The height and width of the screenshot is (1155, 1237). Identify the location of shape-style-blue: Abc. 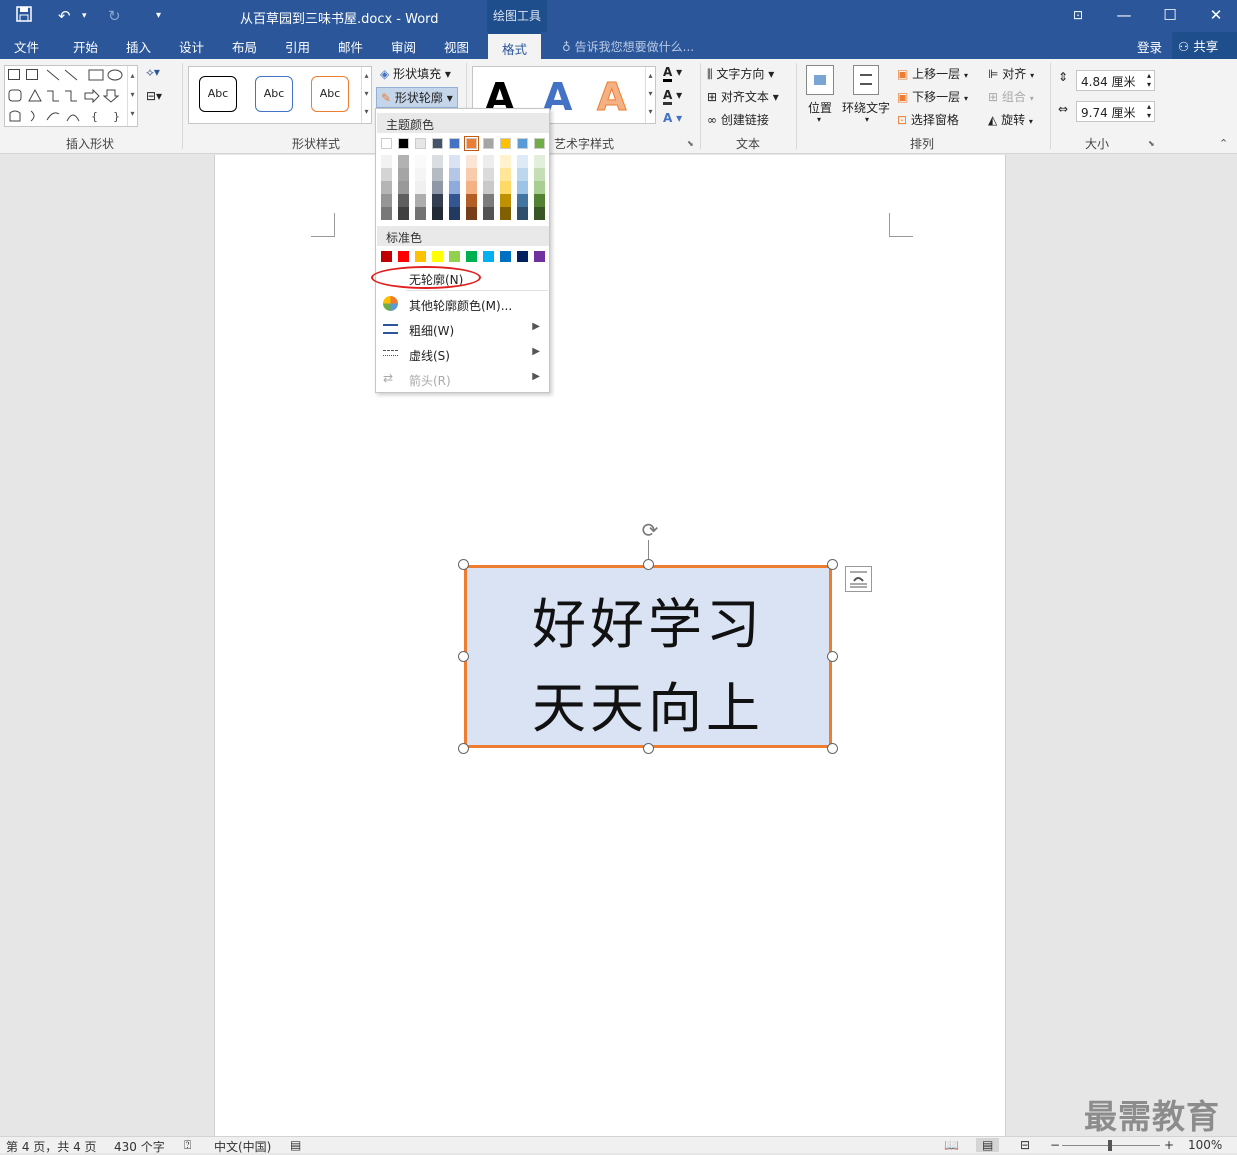
(274, 94).